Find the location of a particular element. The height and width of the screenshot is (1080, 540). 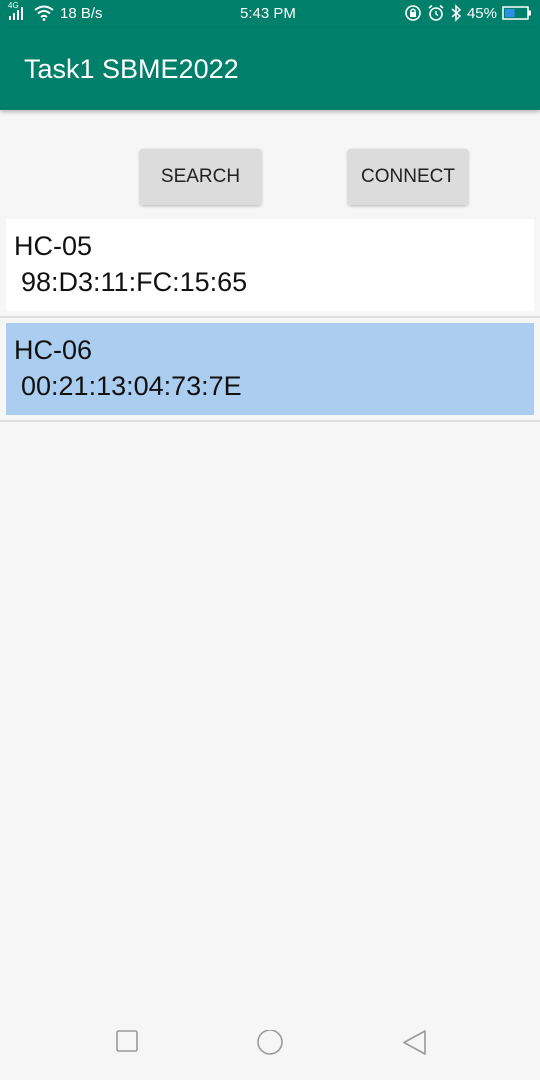

app-title: Task1 SBME2022 is located at coordinates (131, 69).